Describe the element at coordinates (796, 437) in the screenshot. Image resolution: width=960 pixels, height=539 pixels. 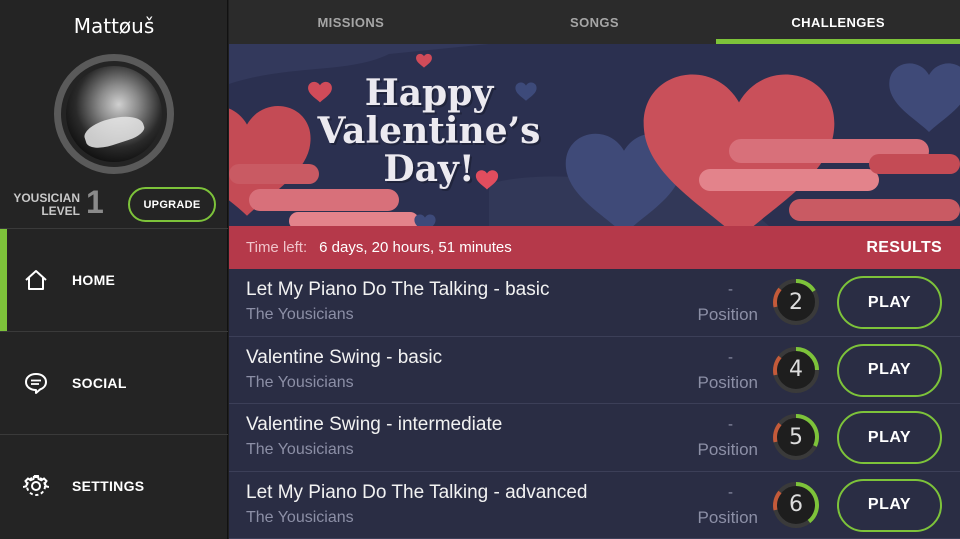
I see `difficulty-level: 5` at that location.